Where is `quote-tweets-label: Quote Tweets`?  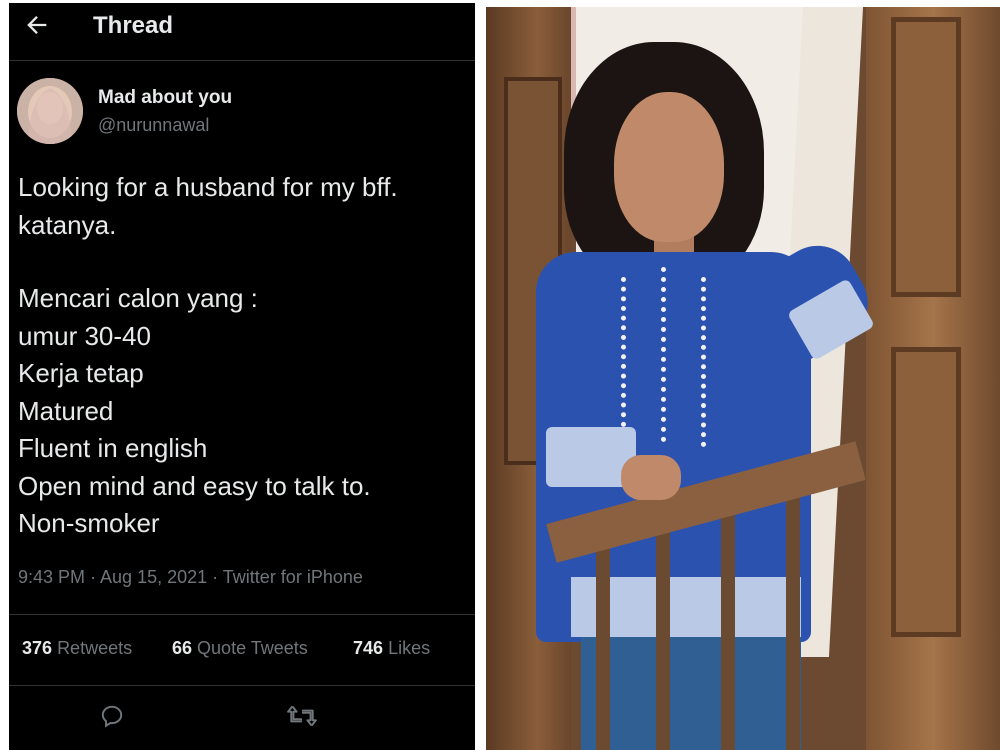 quote-tweets-label: Quote Tweets is located at coordinates (252, 648).